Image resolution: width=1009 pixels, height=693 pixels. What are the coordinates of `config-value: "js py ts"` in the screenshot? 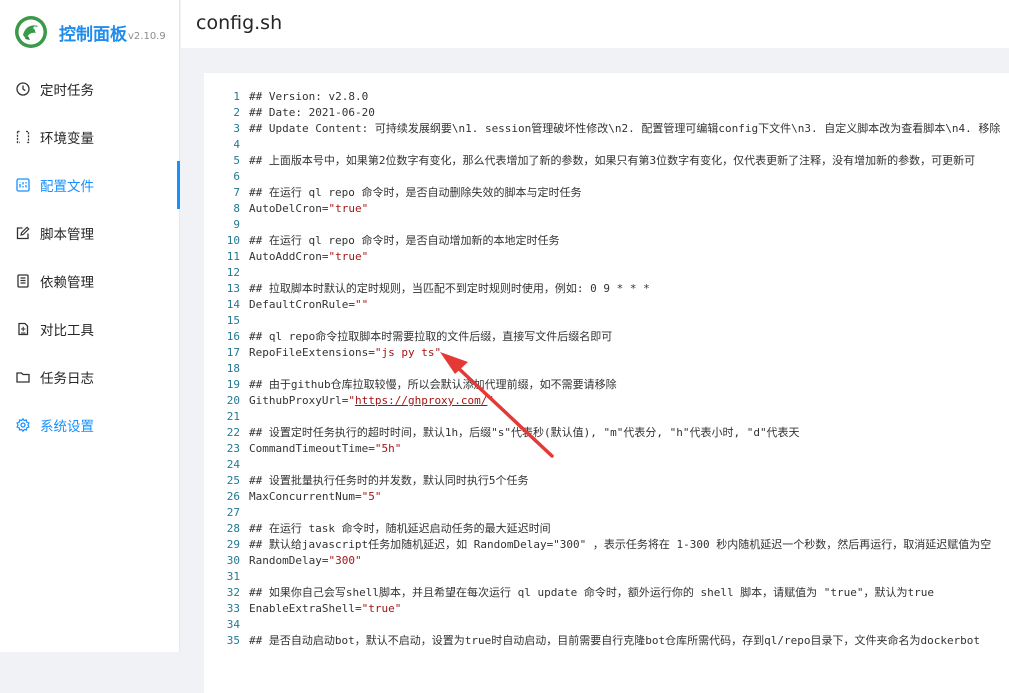 It's located at (408, 352).